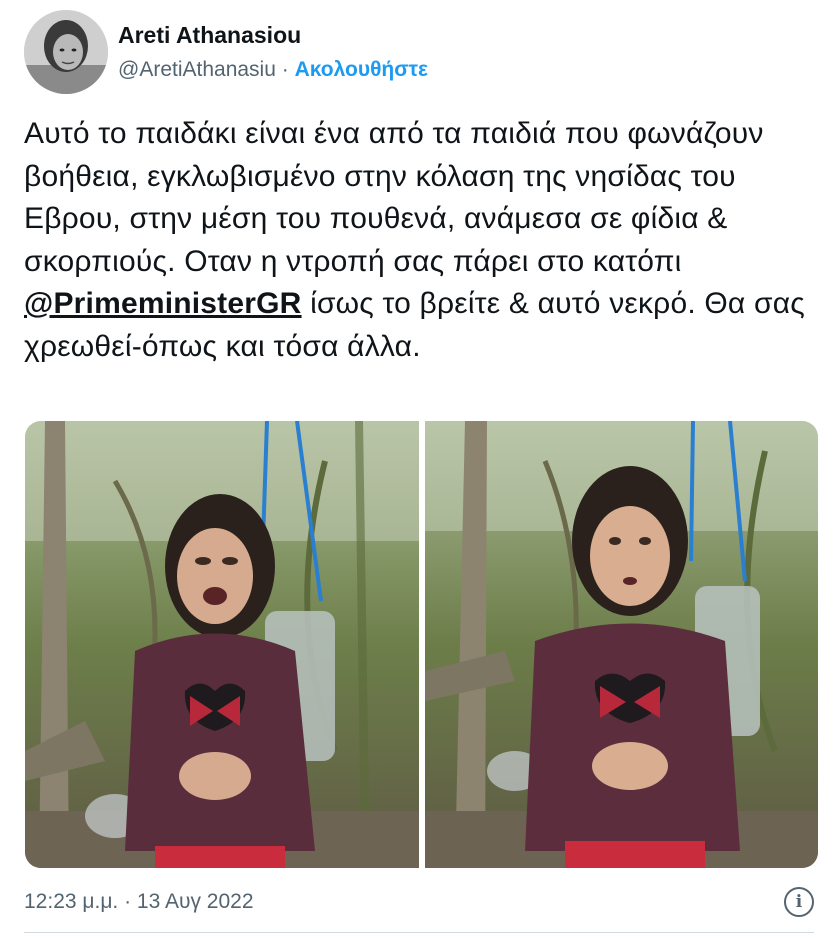  I want to click on follow-button: Ακολουθήστε, so click(361, 69).